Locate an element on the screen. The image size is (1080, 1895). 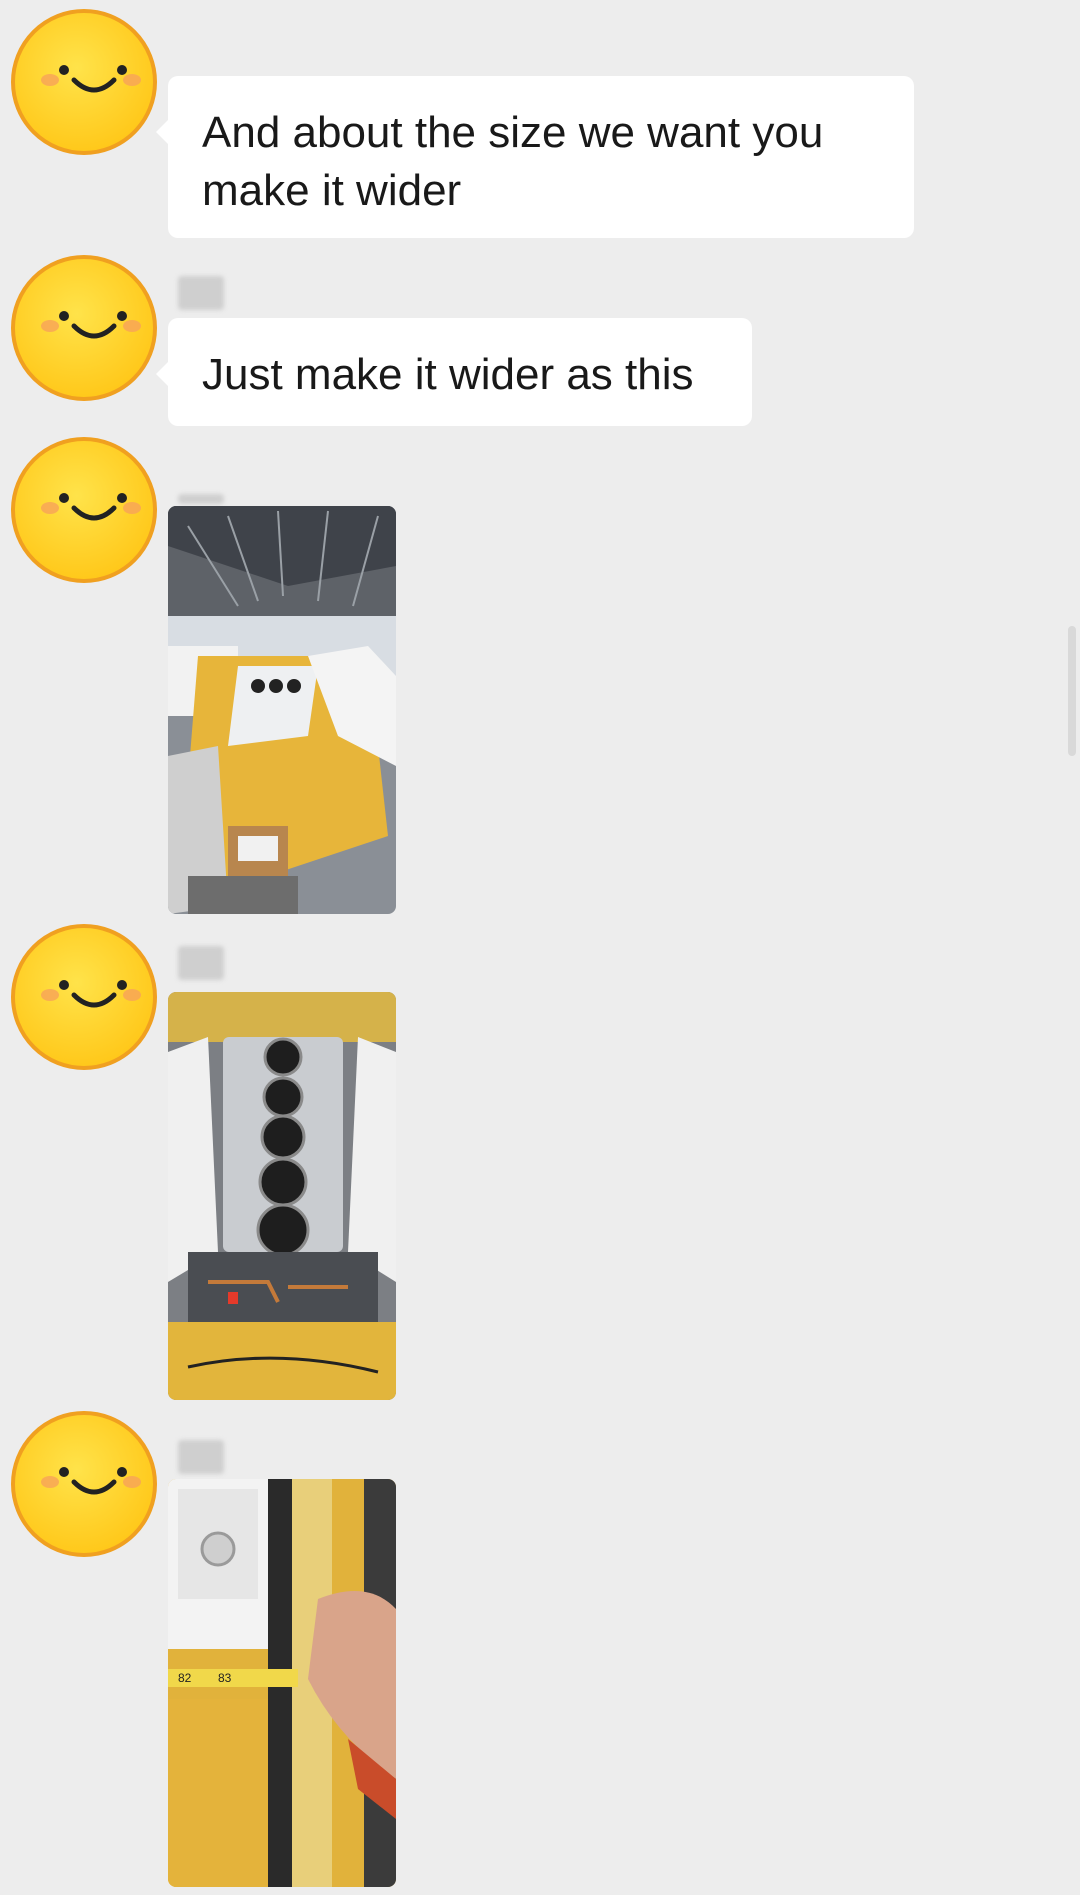
image-message-ac-unit is located at coordinates (282, 1196).